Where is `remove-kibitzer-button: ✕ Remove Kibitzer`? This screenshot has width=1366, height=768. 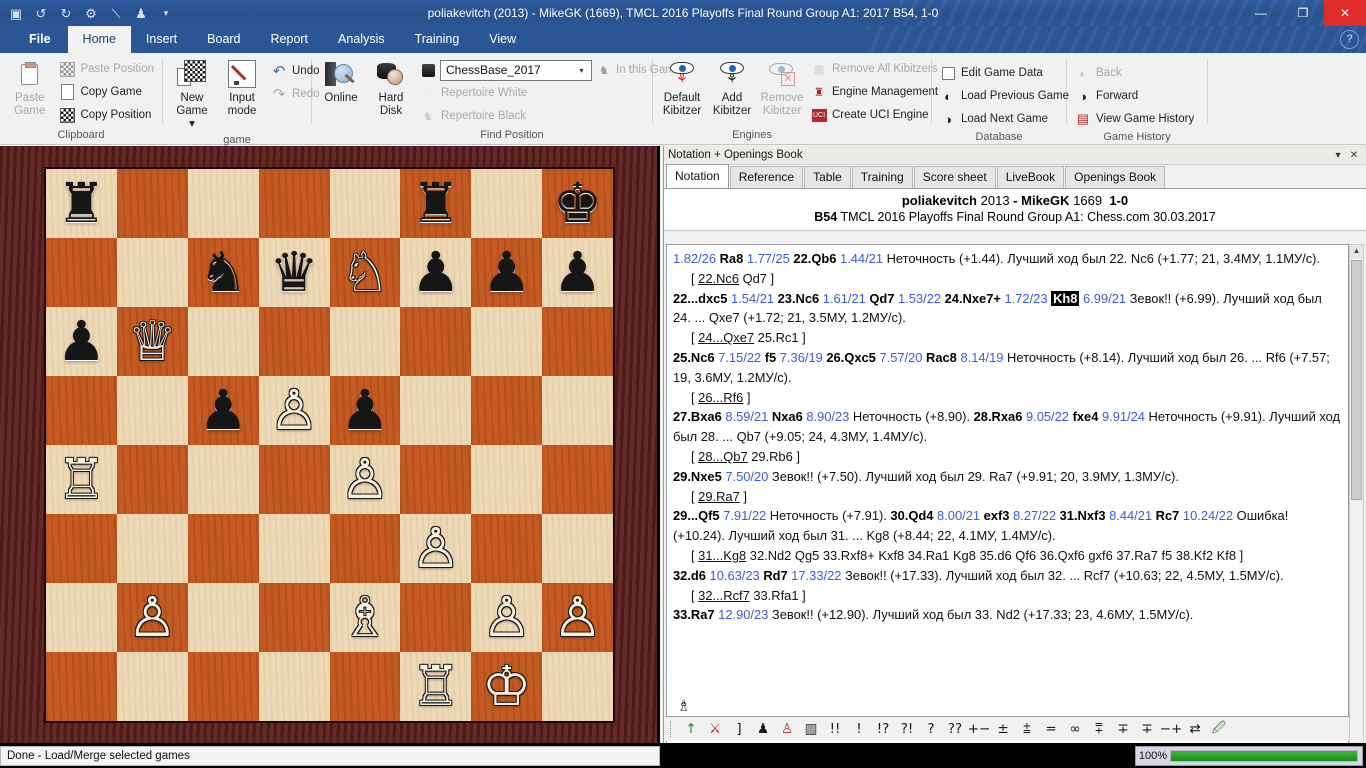
remove-kibitzer-button: ✕ Remove Kibitzer is located at coordinates (782, 88).